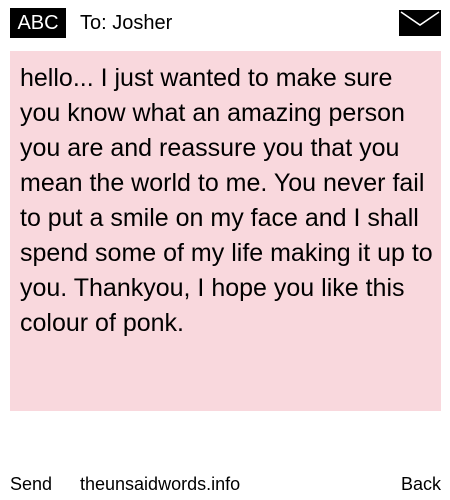  Describe the element at coordinates (421, 484) in the screenshot. I see `back-button: Back` at that location.